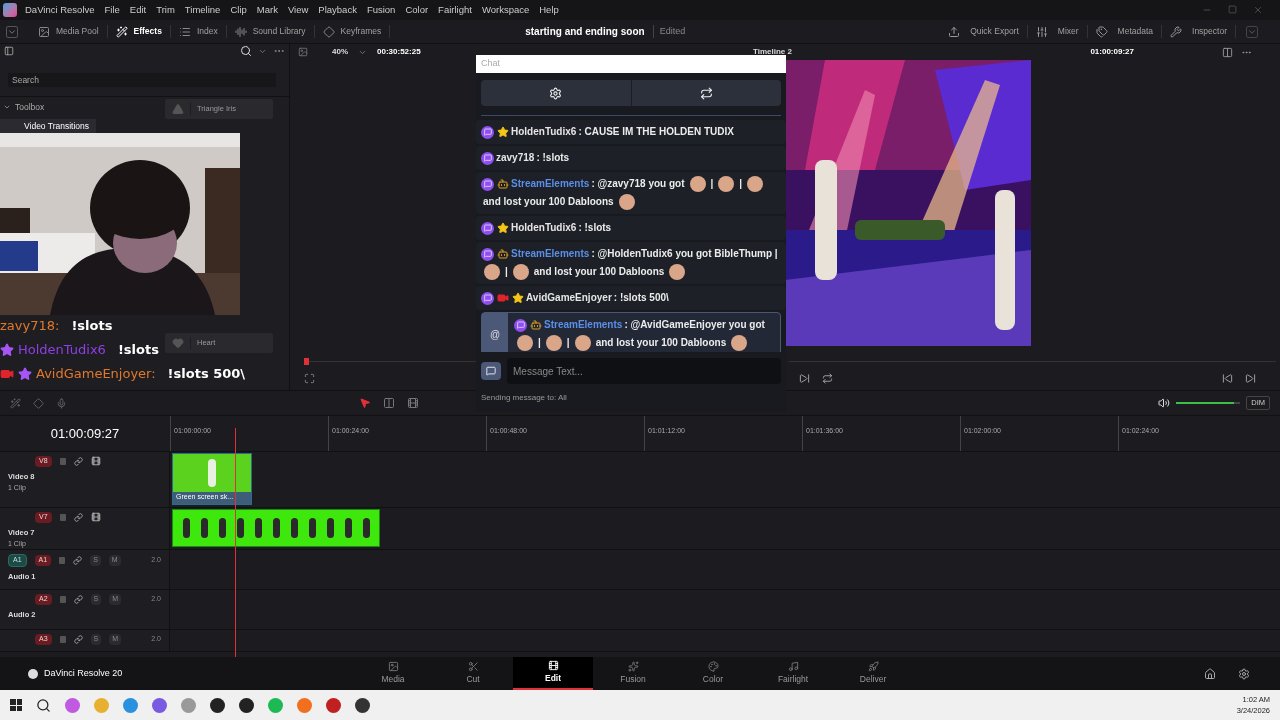 This screenshot has height=720, width=1280. What do you see at coordinates (455, 10) in the screenshot?
I see `menu-item: Fairlight` at bounding box center [455, 10].